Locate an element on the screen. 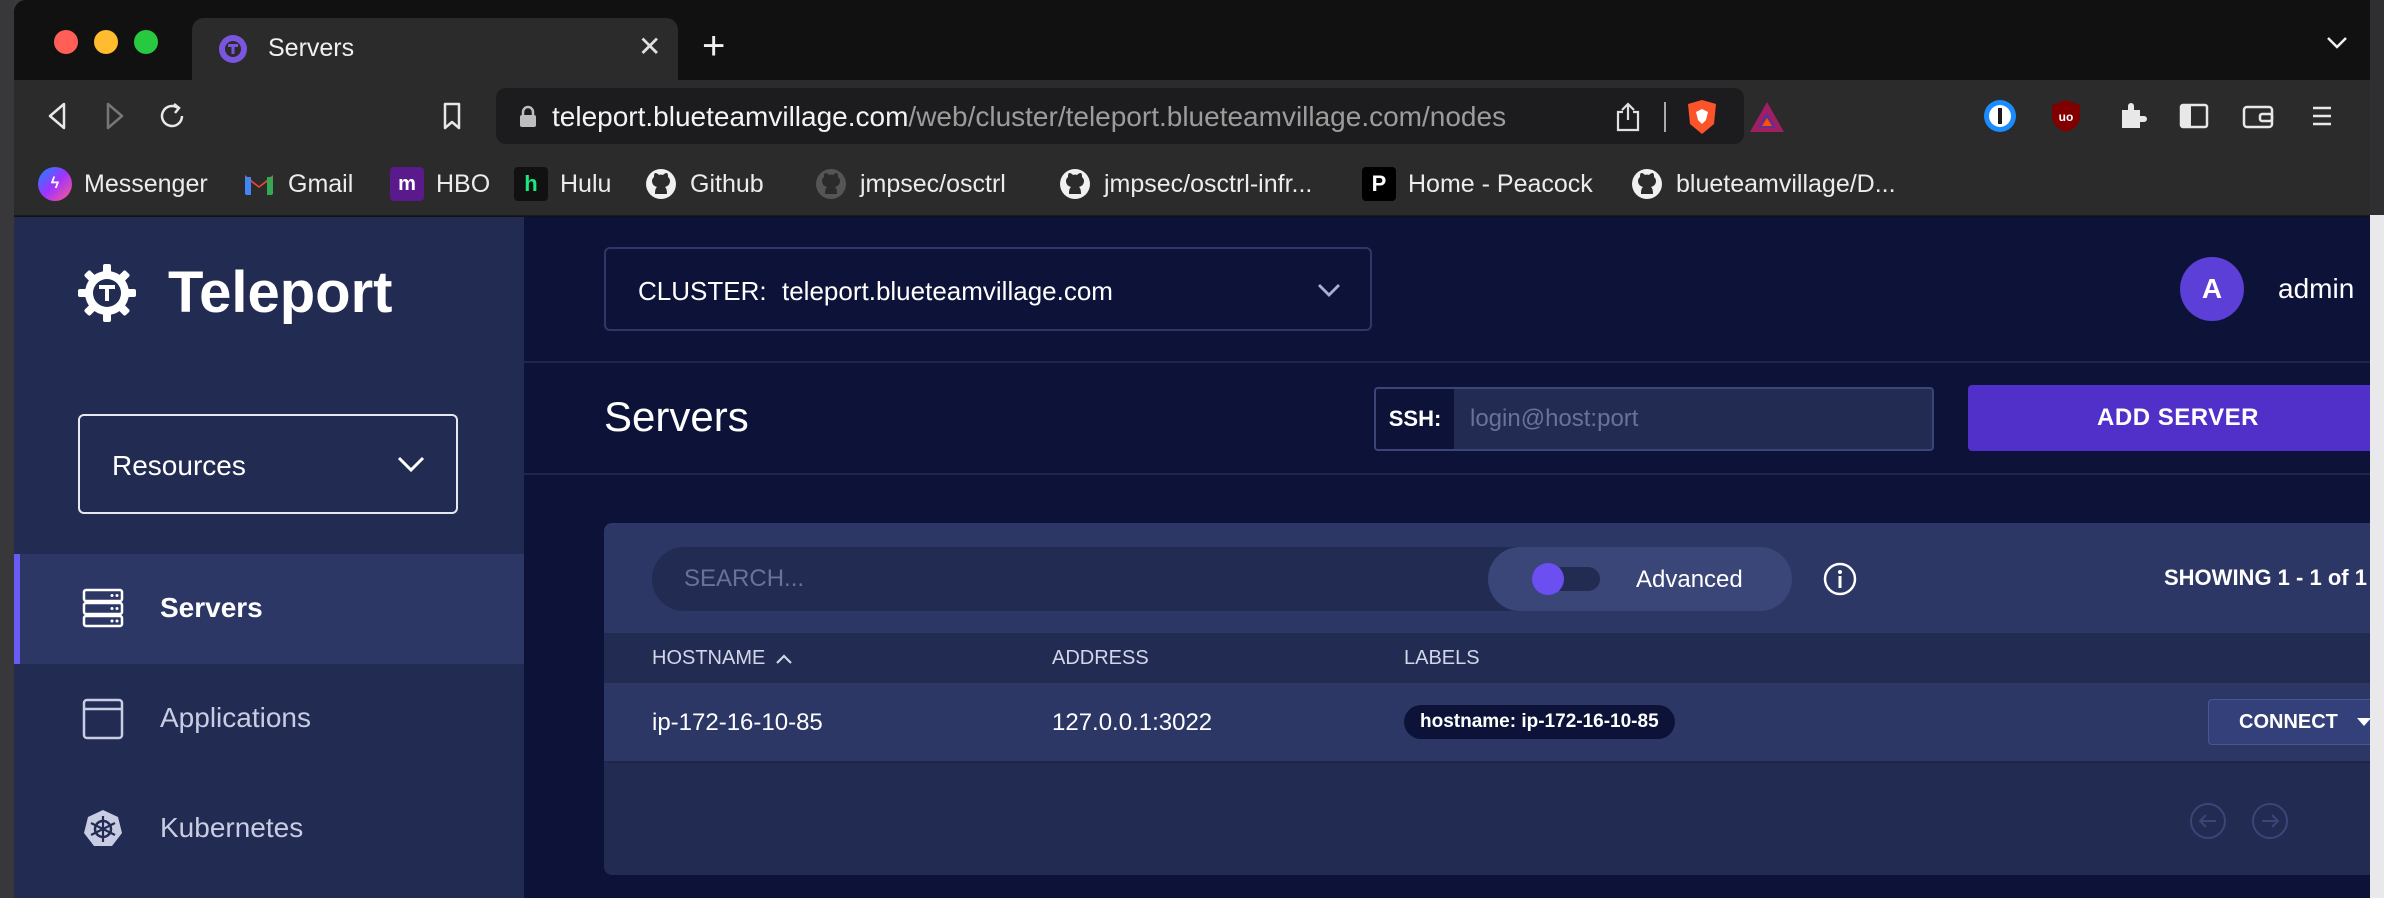  advanced-search-toggle: Advanced is located at coordinates (1640, 579).